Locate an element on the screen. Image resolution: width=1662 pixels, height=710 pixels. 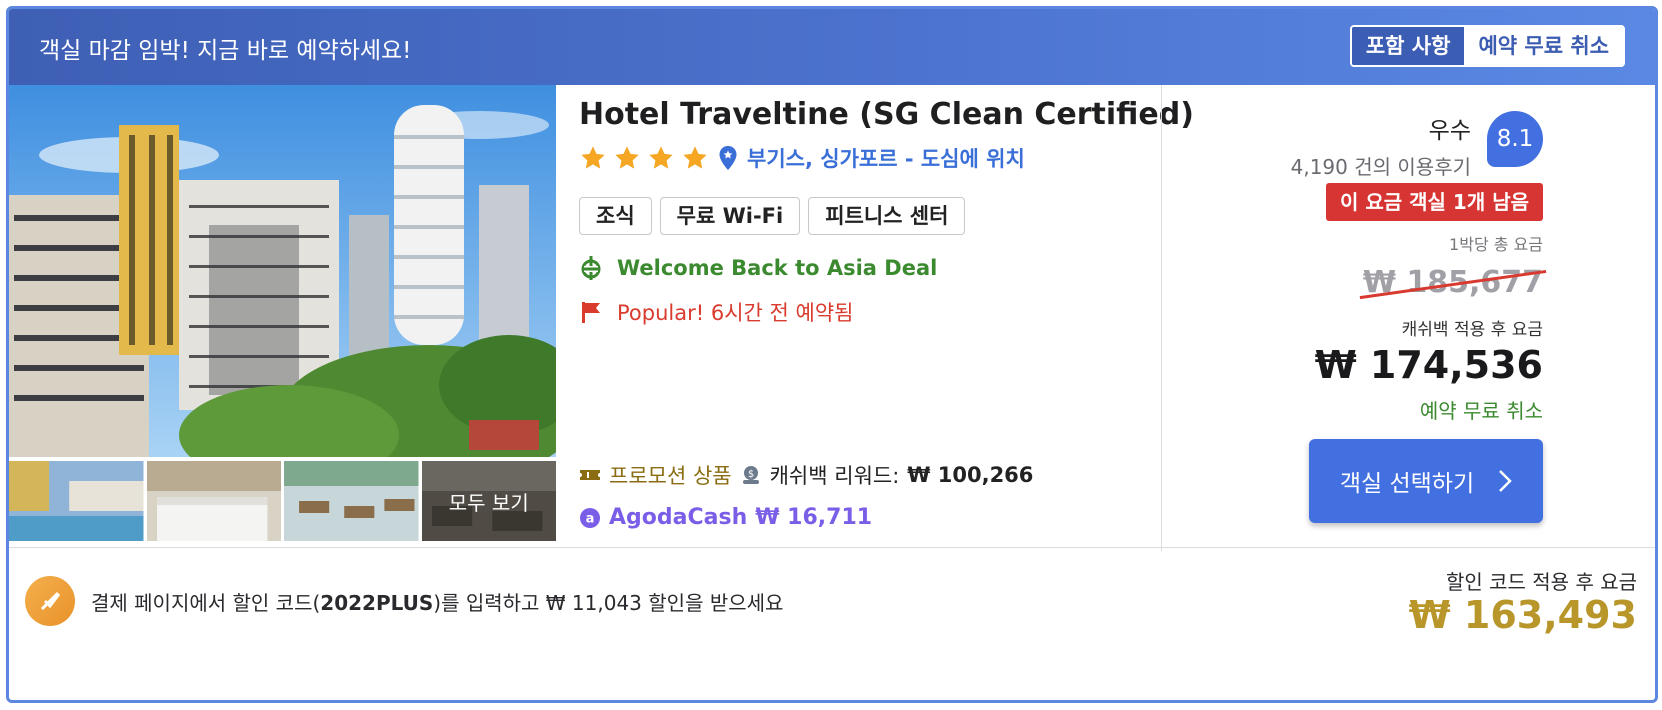
after-code-label: 할인 코드 적용 후 요금 is located at coordinates (1541, 582).